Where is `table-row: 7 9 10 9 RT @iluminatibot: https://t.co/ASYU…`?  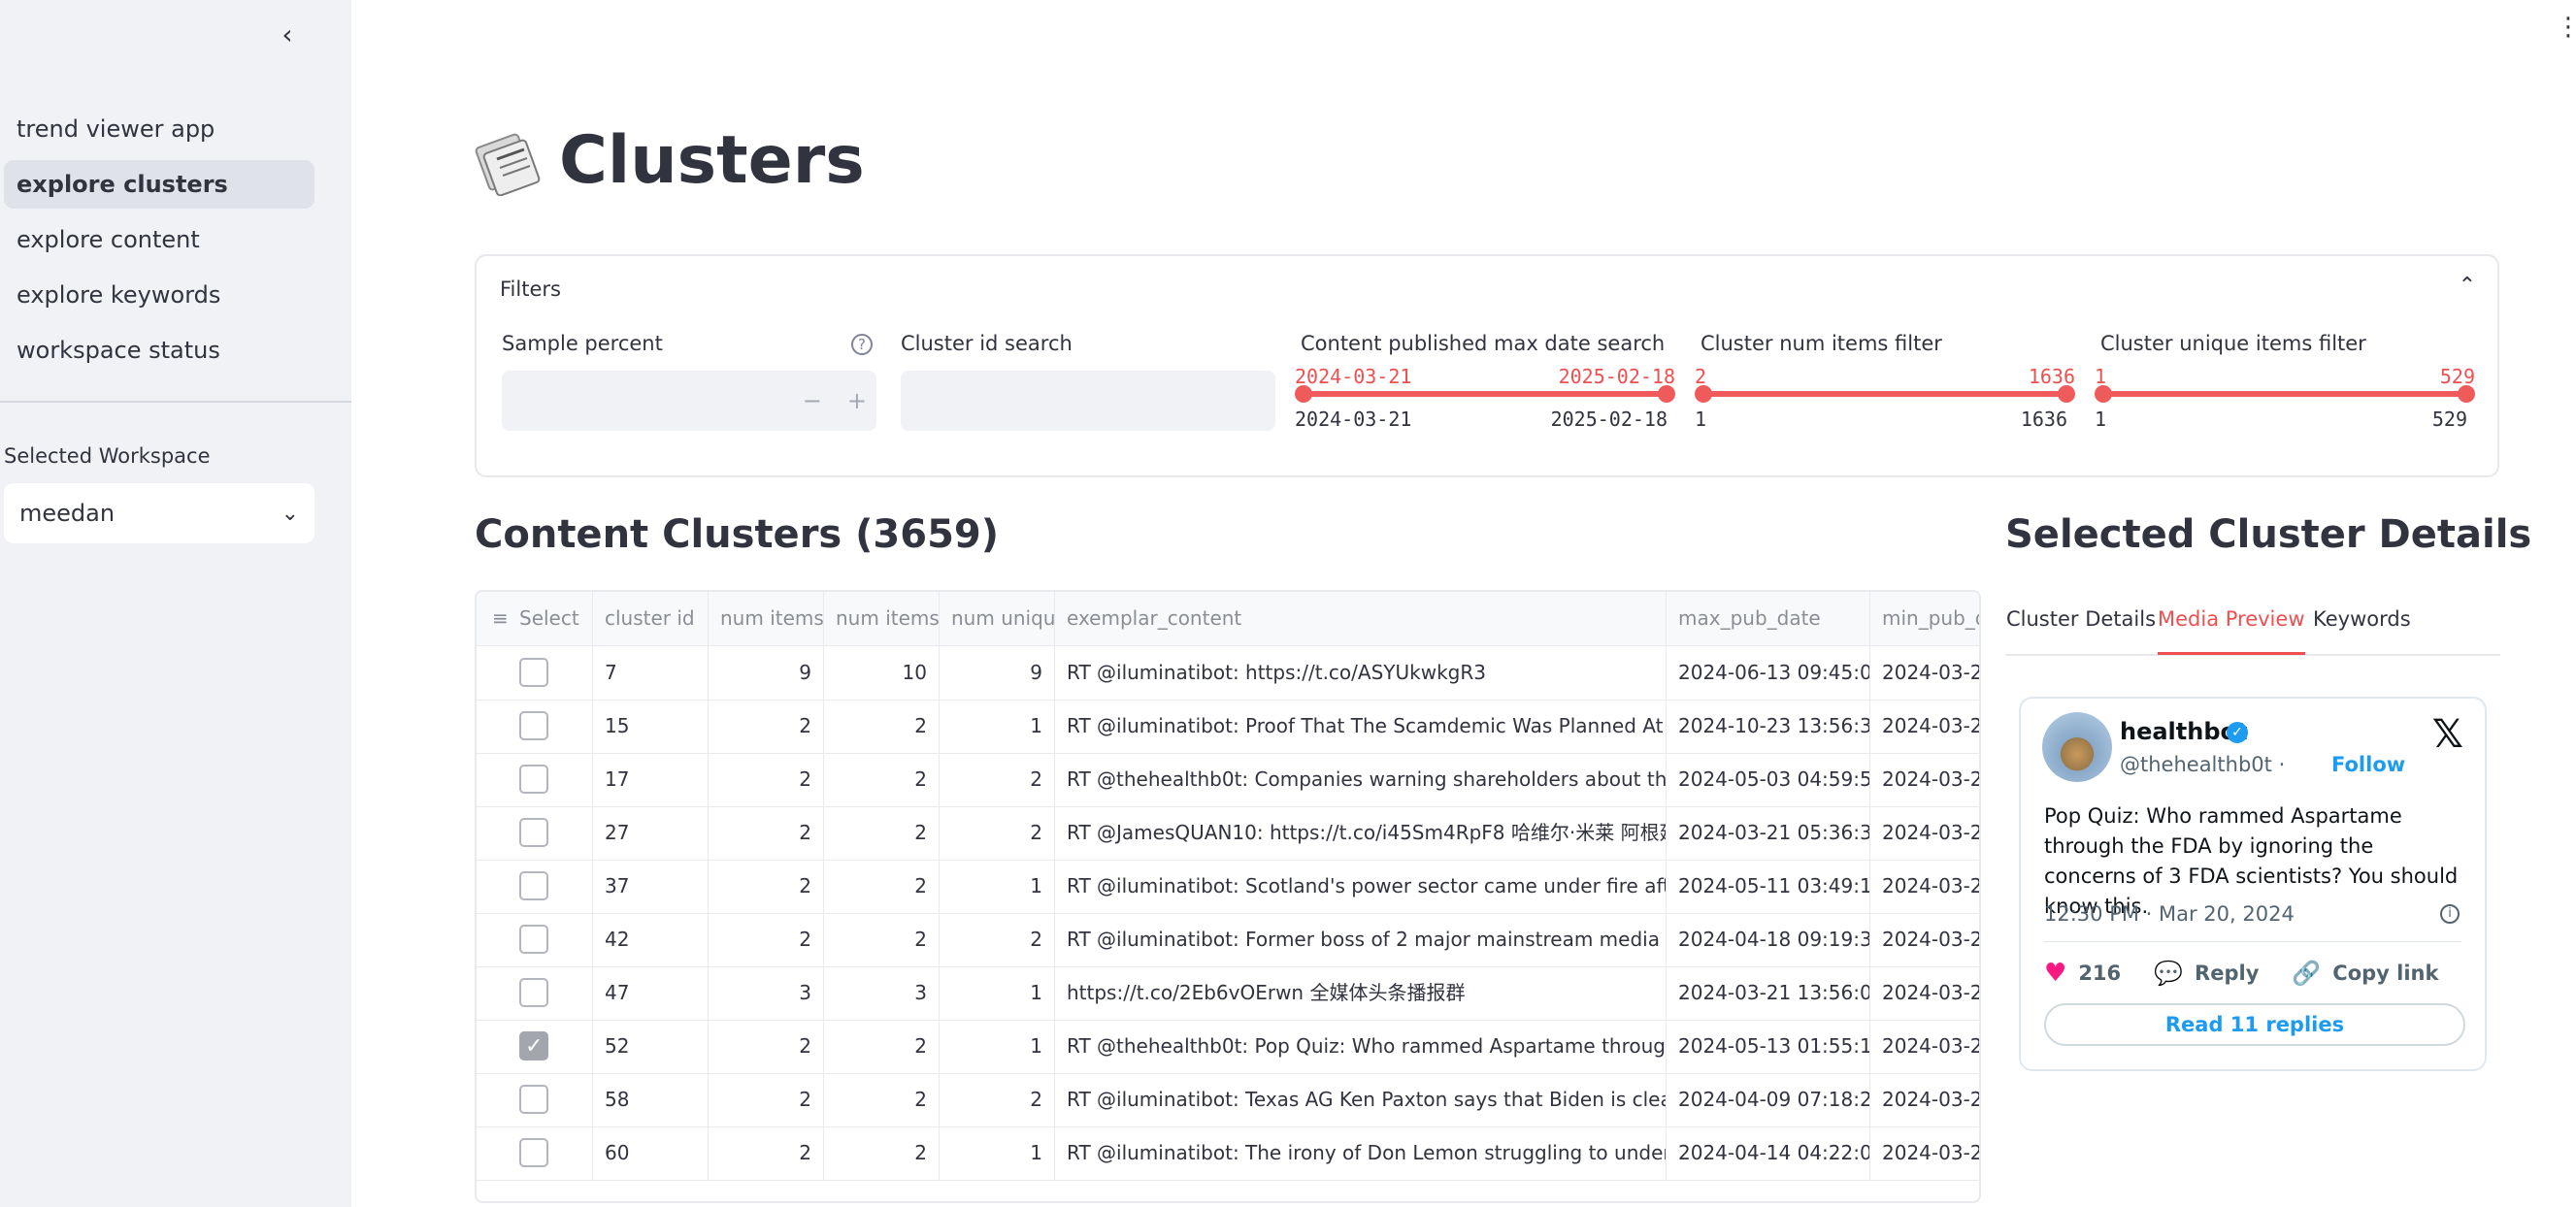 table-row: 7 9 10 9 RT @iluminatibot: https://t.co/ASYU… is located at coordinates (1228, 673).